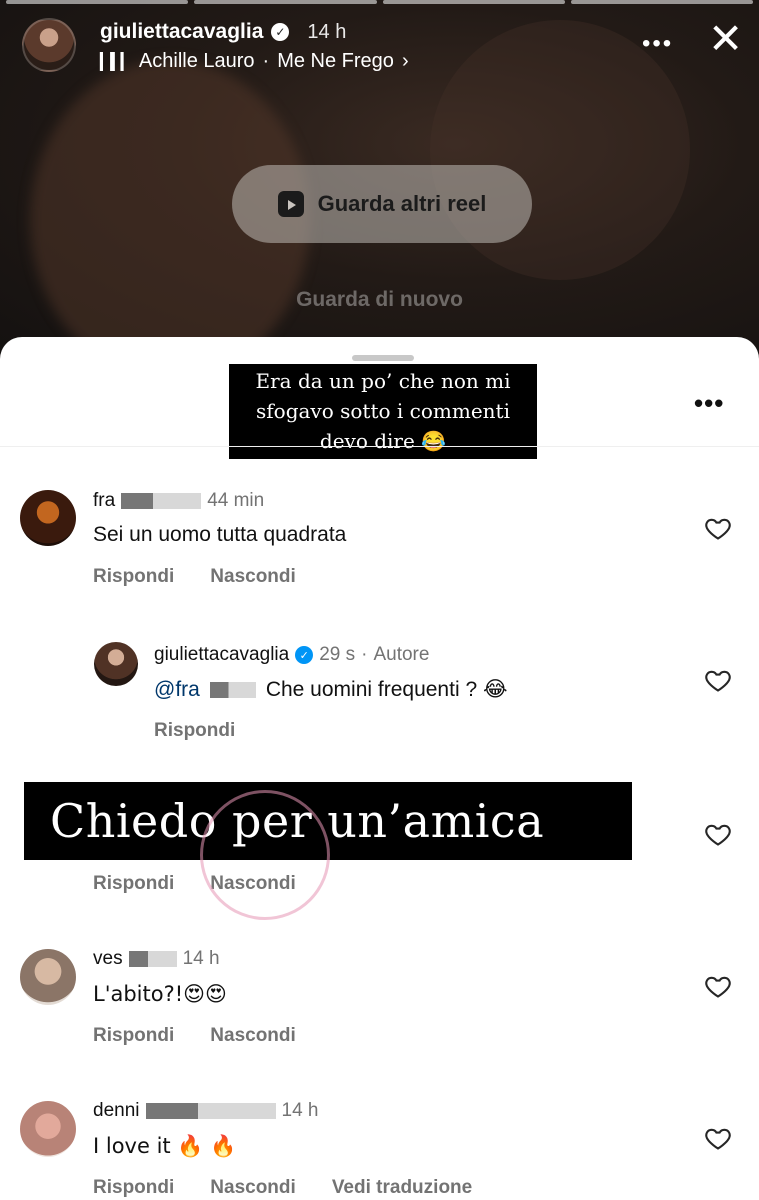 This screenshot has height=1200, width=759. What do you see at coordinates (197, 61) in the screenshot?
I see `music-artist: Achille Lauro` at bounding box center [197, 61].